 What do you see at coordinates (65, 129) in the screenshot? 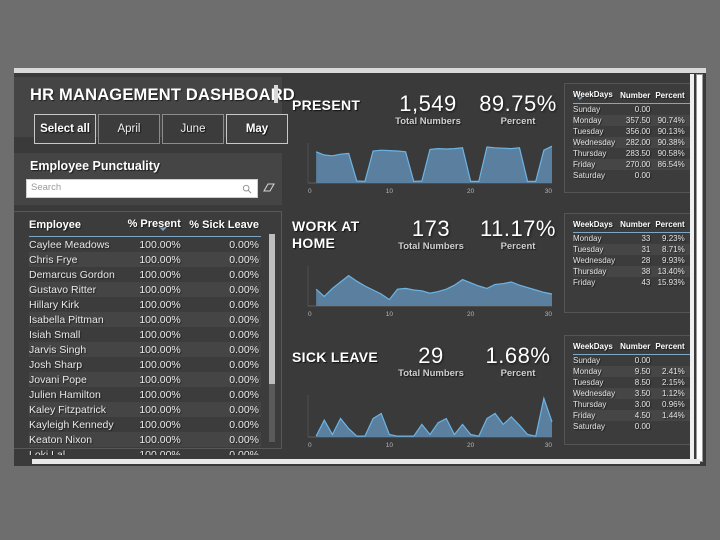
I see `slicer-button-select-all: Select all` at bounding box center [65, 129].